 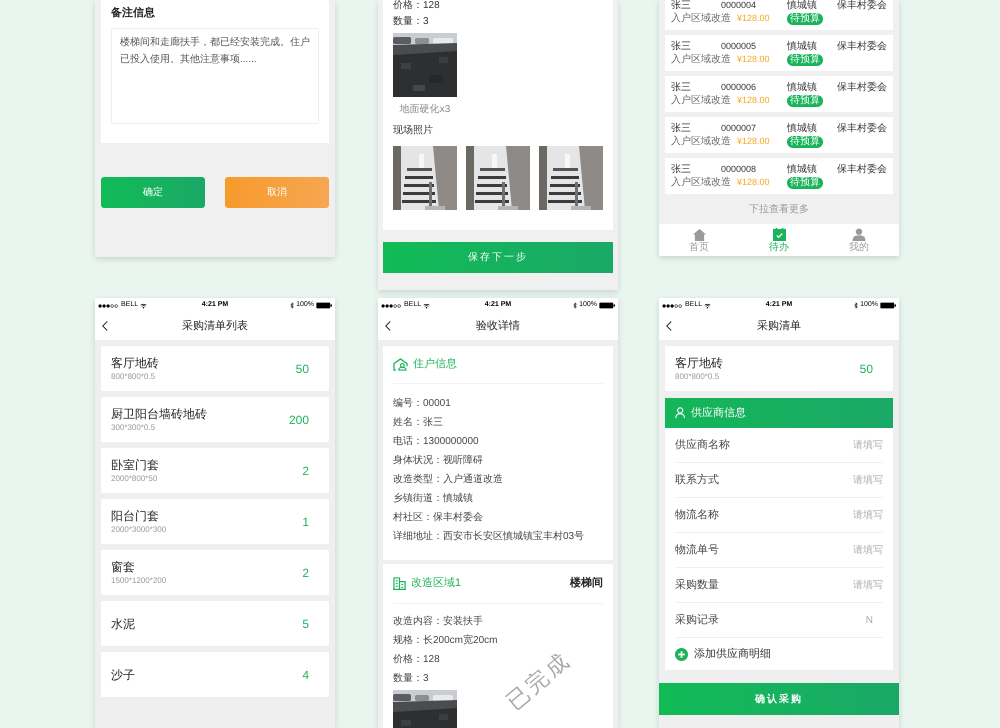 What do you see at coordinates (697, 620) in the screenshot?
I see `field-label: 采购记录` at bounding box center [697, 620].